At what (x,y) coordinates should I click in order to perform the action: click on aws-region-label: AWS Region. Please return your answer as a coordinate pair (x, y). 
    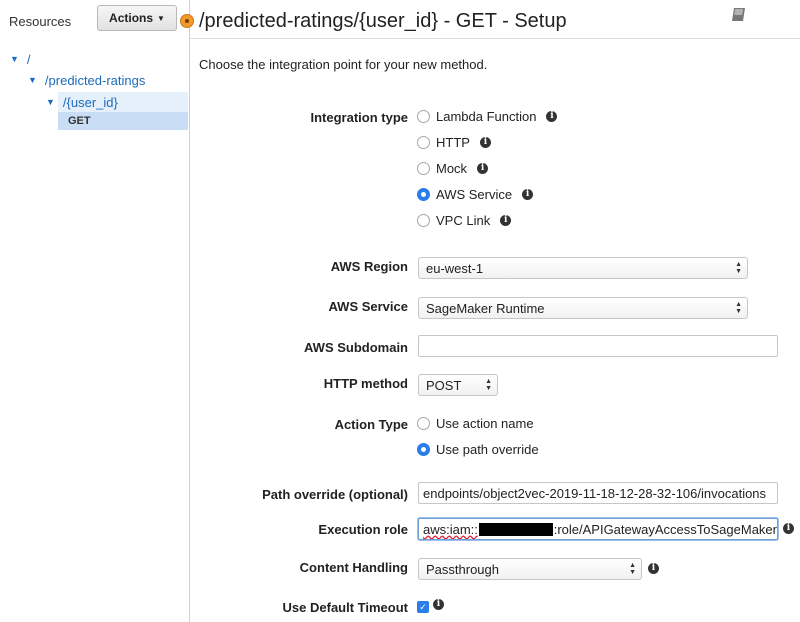
    Looking at the image, I should click on (369, 266).